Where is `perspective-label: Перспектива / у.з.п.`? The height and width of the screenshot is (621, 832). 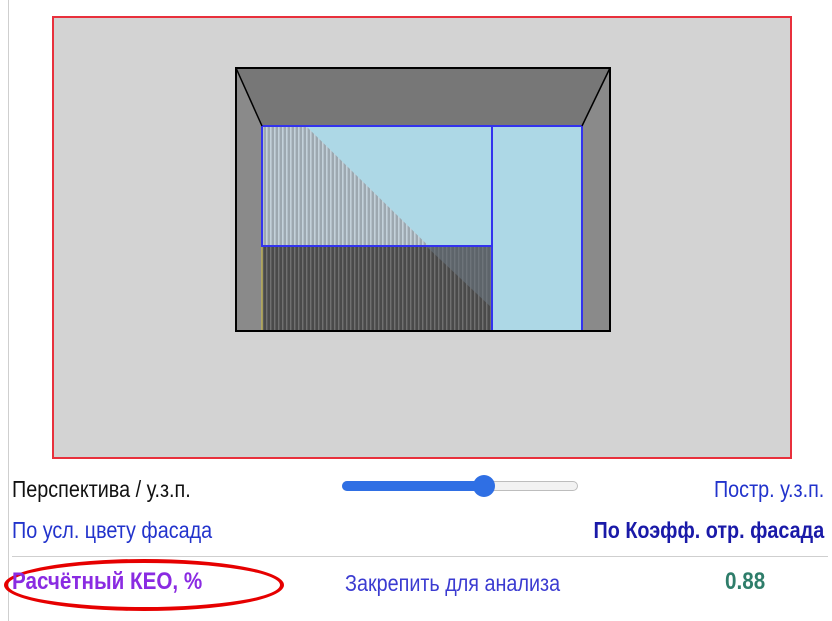 perspective-label: Перспектива / у.з.п. is located at coordinates (101, 489).